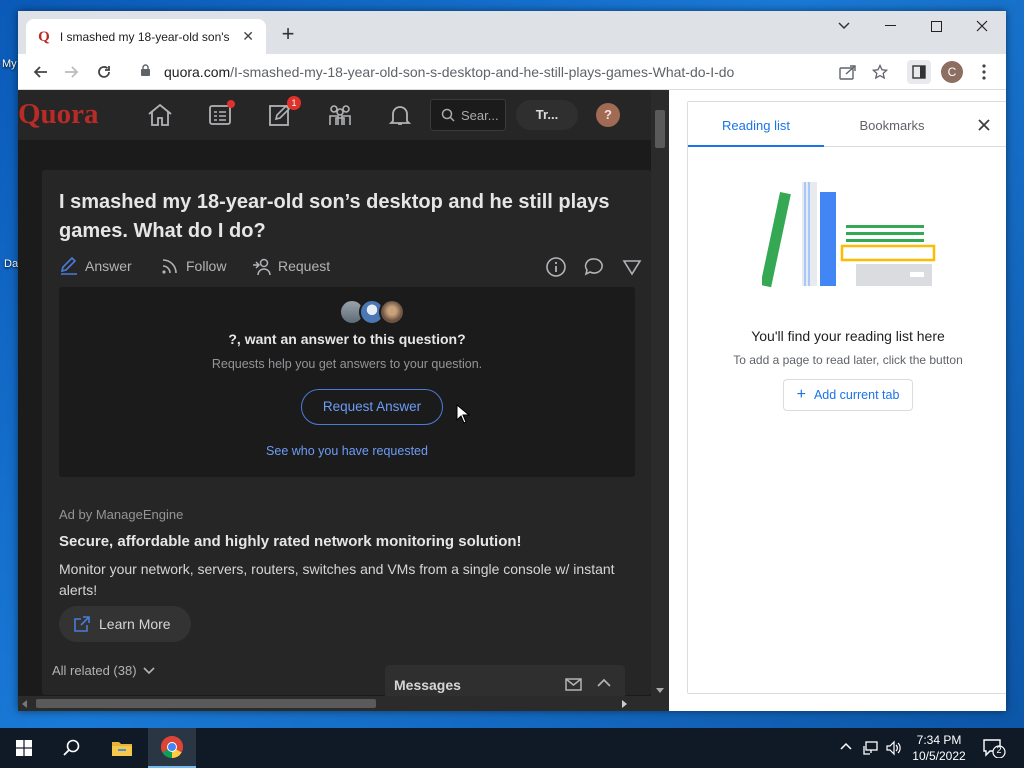 The image size is (1024, 768). I want to click on empty-heading: You'll find your reading list here, so click(848, 336).